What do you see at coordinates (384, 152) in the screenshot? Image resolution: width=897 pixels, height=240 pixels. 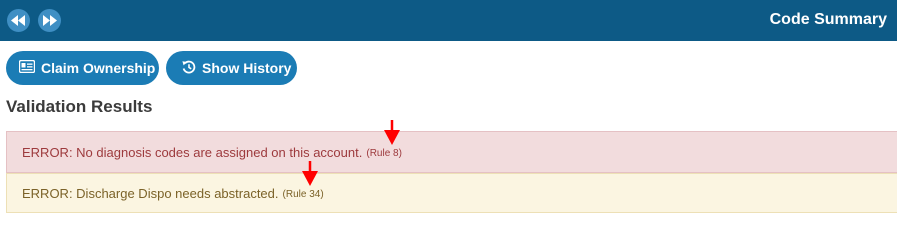 I see `rule-reference: (Rule 8)` at bounding box center [384, 152].